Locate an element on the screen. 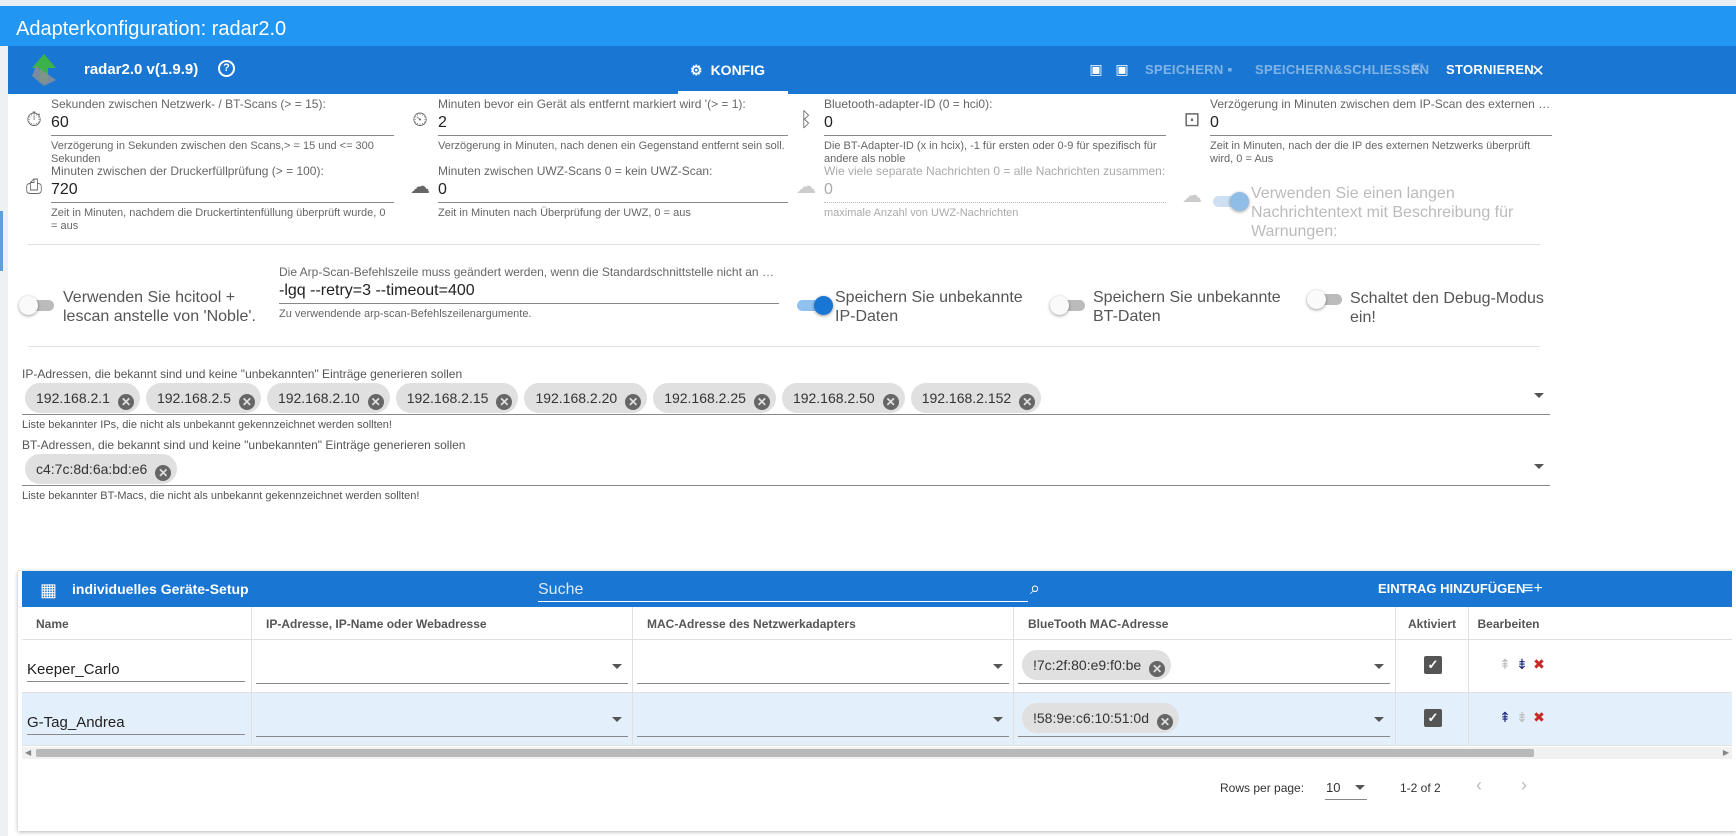 This screenshot has height=836, width=1736. left-edge-strip is located at coordinates (4, 441).